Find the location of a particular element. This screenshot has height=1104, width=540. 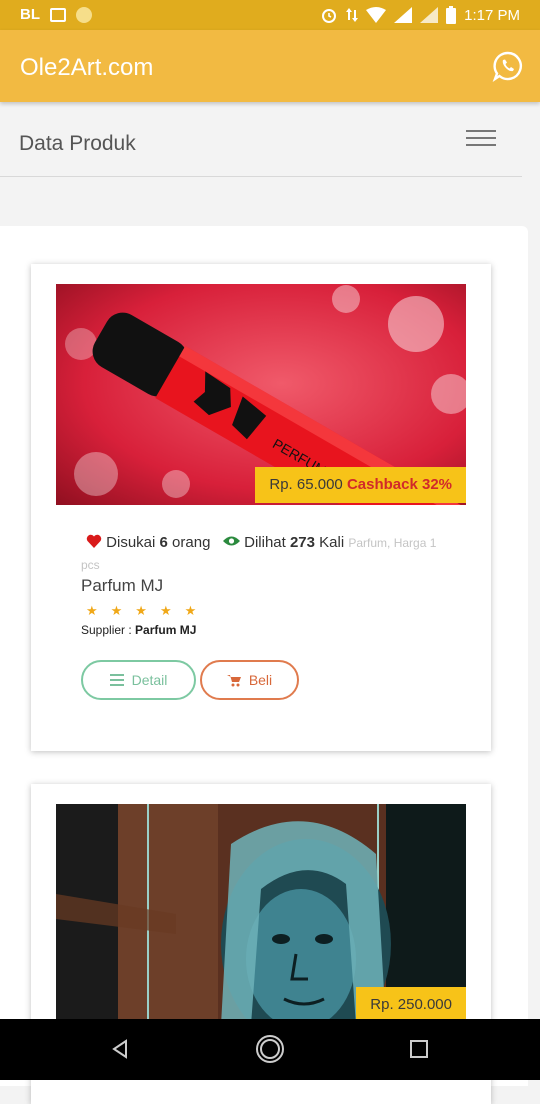

gallery-notification-icon is located at coordinates (58, 14).